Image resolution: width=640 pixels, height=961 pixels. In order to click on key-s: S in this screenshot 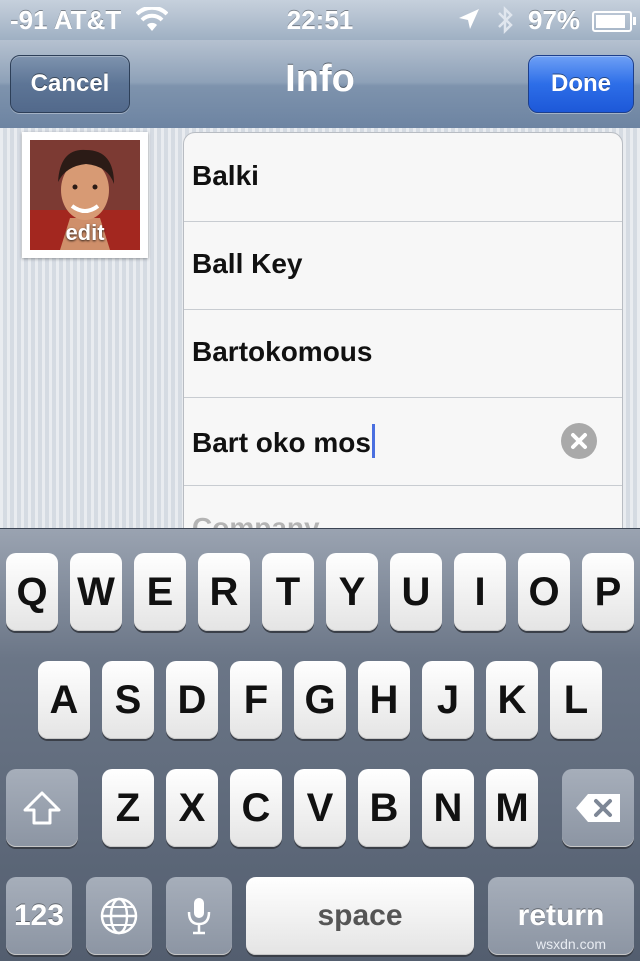, I will do `click(128, 700)`.